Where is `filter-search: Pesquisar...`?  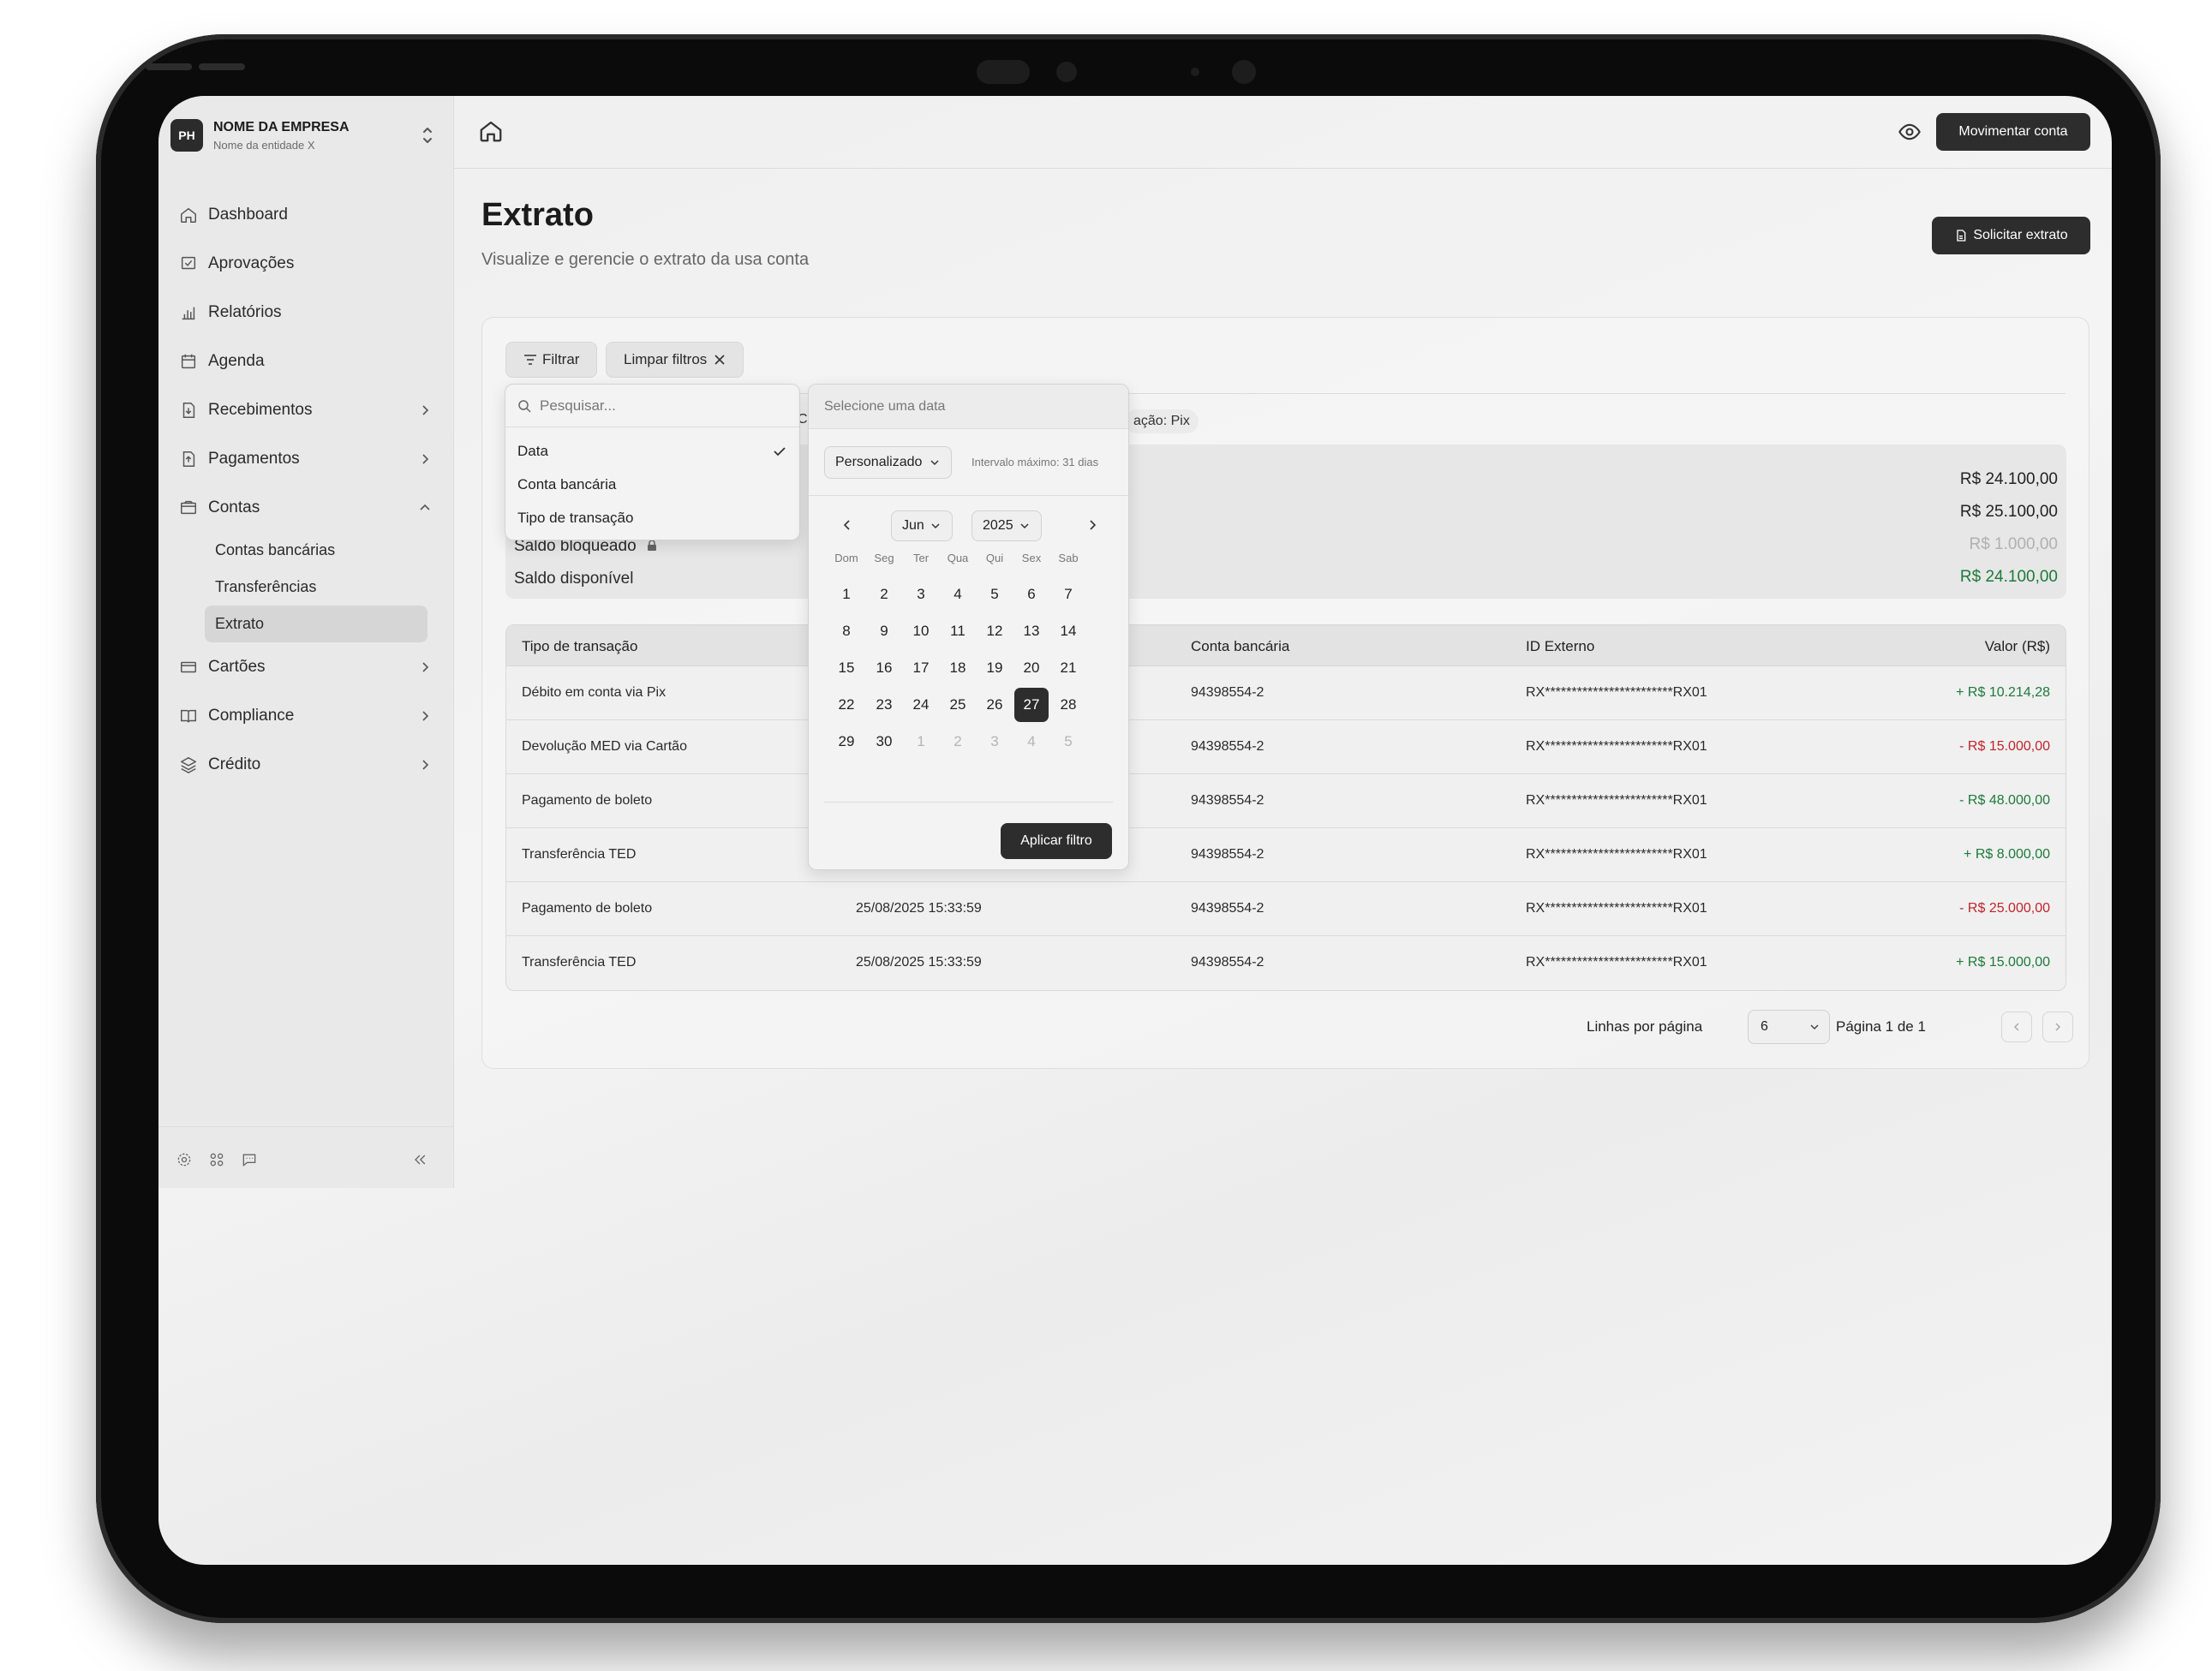 filter-search: Pesquisar... is located at coordinates (652, 406).